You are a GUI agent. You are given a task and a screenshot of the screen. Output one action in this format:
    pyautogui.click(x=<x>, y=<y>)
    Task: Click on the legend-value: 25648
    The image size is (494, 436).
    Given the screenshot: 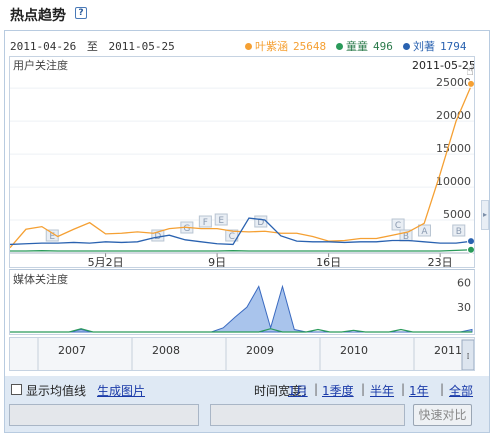 What is the action you would take?
    pyautogui.click(x=310, y=46)
    